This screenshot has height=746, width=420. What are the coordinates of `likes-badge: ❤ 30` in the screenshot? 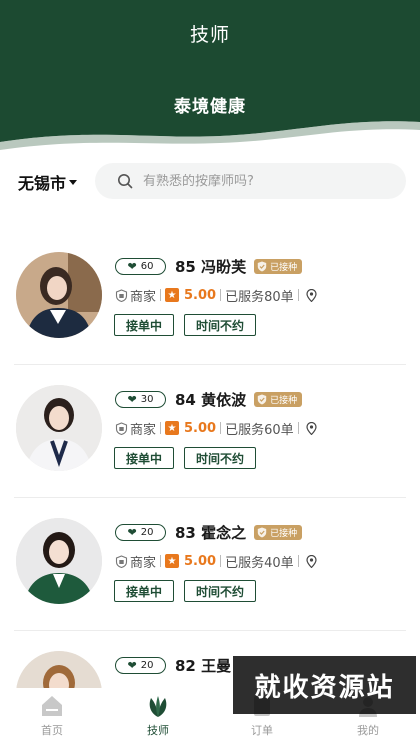 It's located at (140, 399).